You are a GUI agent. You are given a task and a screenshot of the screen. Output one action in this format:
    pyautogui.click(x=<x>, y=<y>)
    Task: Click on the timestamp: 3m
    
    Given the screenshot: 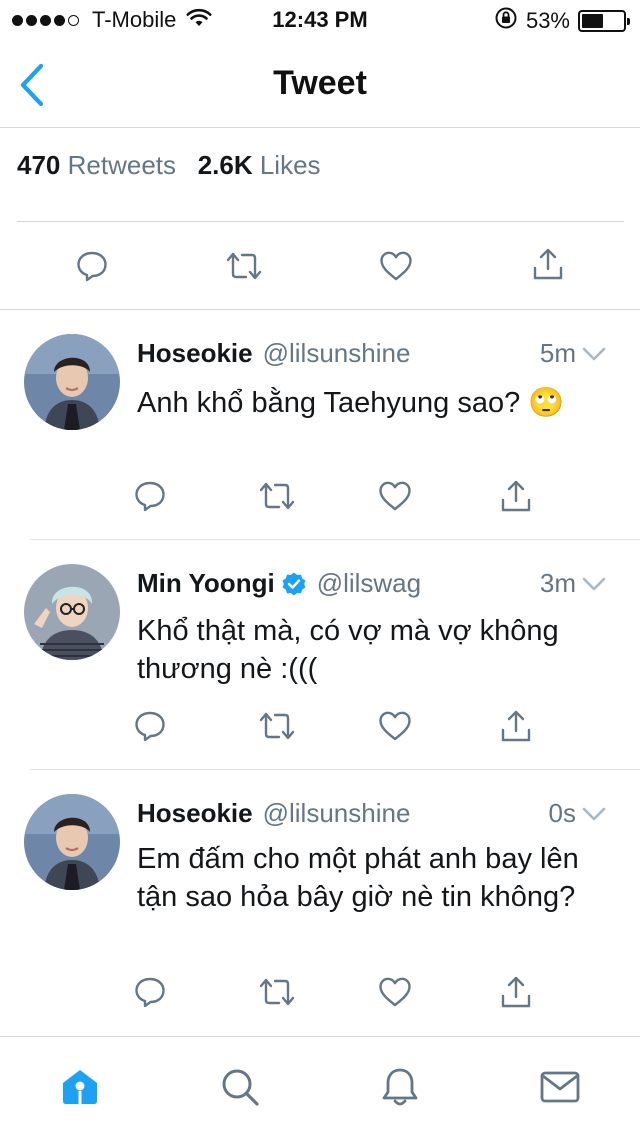 What is the action you would take?
    pyautogui.click(x=557, y=583)
    